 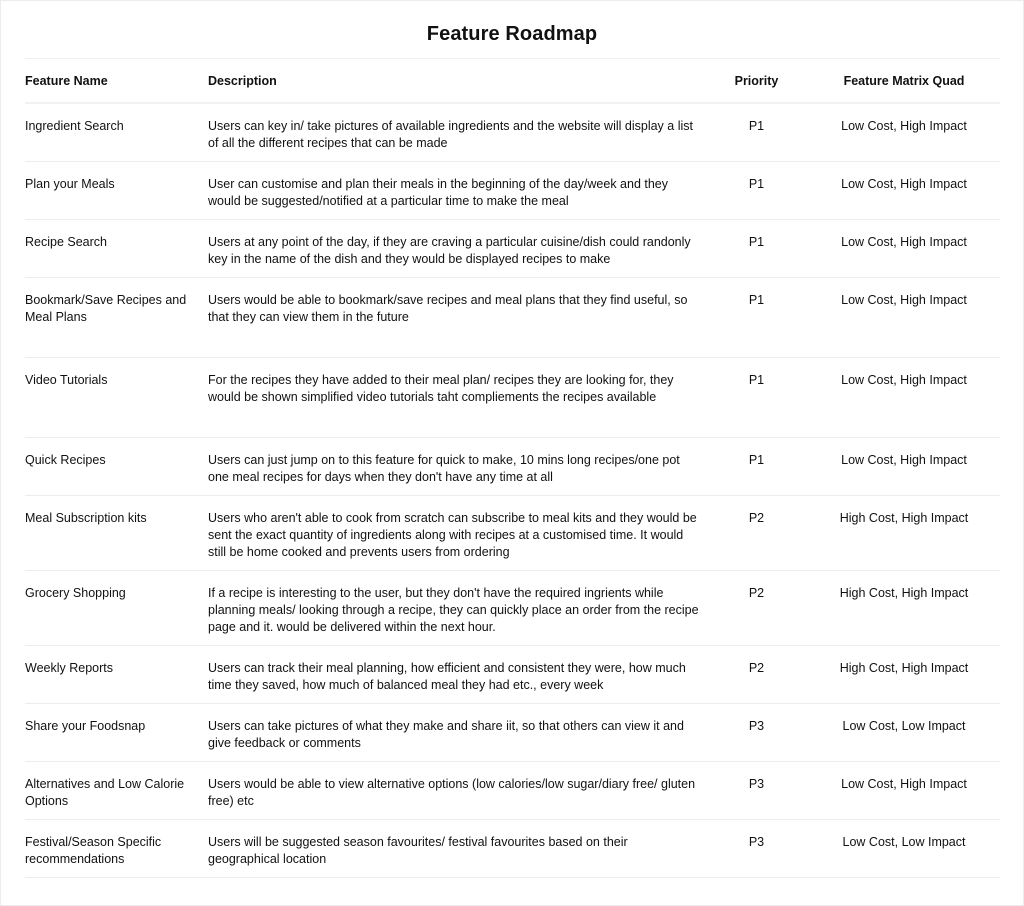 What do you see at coordinates (116, 533) in the screenshot?
I see `feature-name-cell: Meal Subscription kits` at bounding box center [116, 533].